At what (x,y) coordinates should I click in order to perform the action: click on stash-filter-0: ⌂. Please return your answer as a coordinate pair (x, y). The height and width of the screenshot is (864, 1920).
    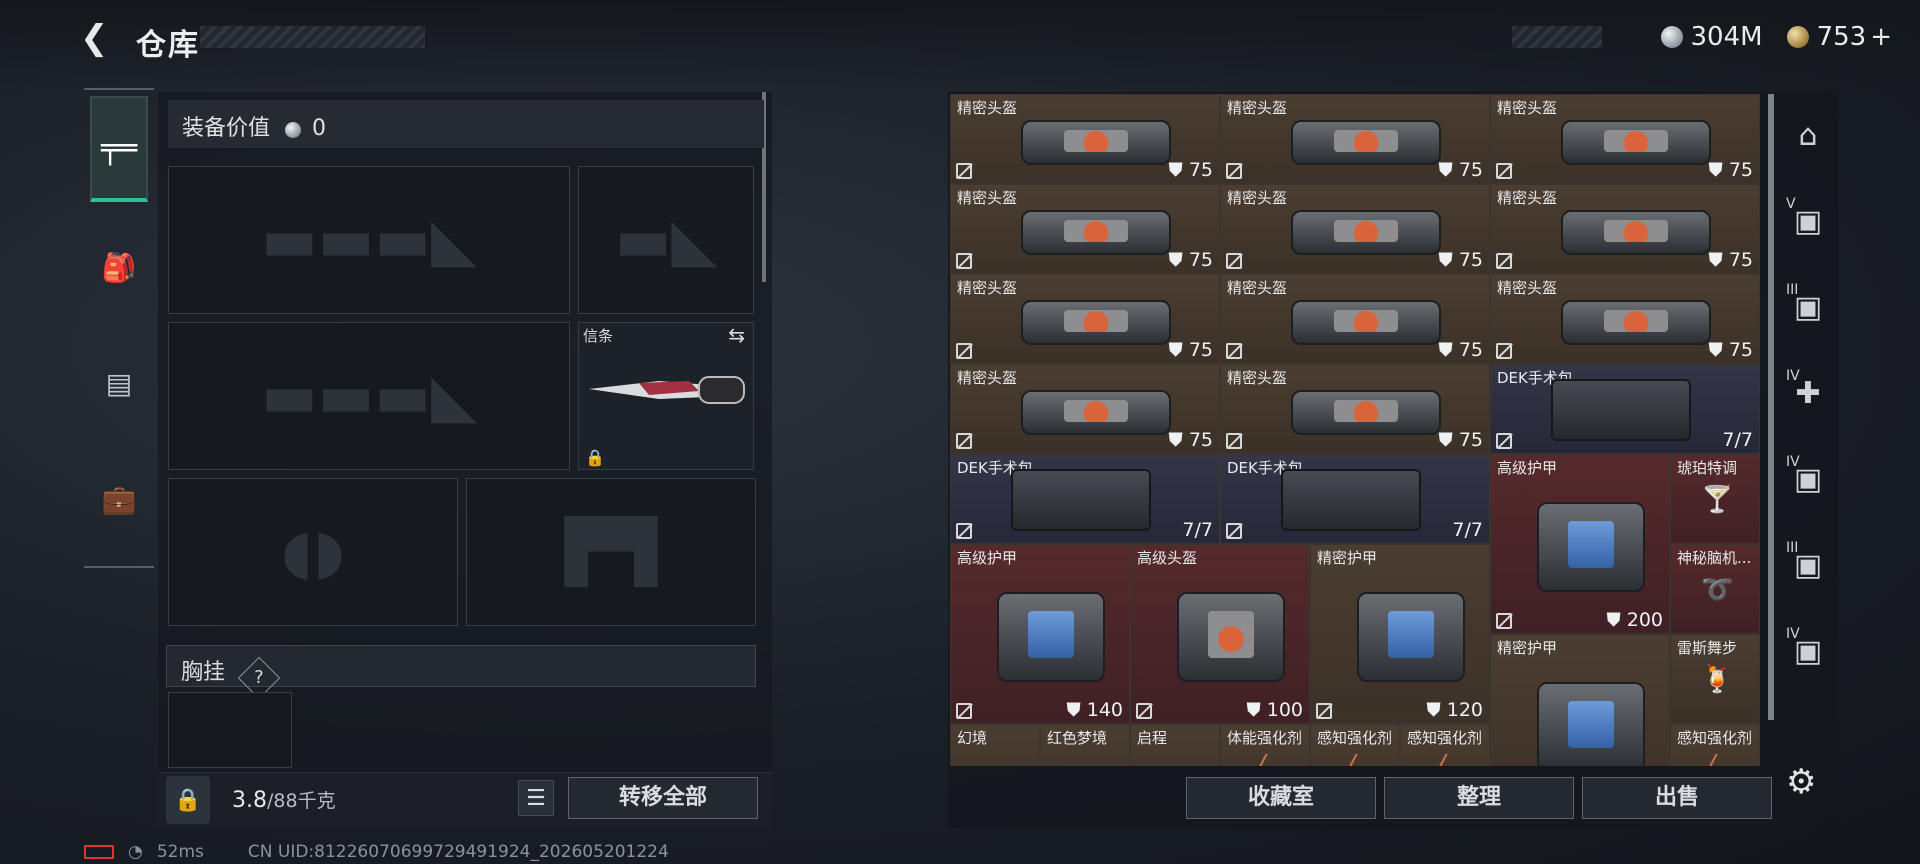
    Looking at the image, I should click on (1808, 135).